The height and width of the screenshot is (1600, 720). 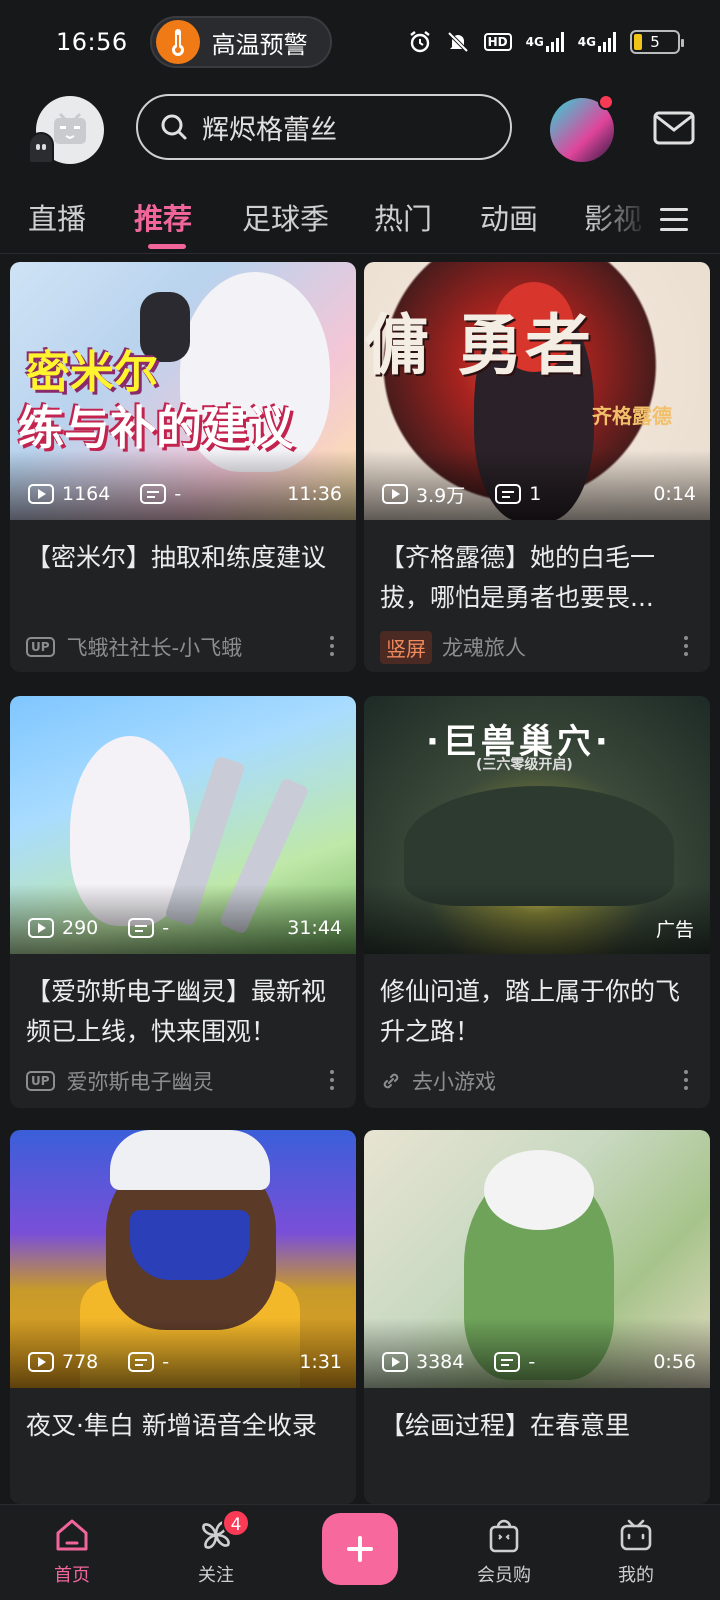 What do you see at coordinates (140, 1081) in the screenshot?
I see `uploader-name: 爱弥斯电子幽灵` at bounding box center [140, 1081].